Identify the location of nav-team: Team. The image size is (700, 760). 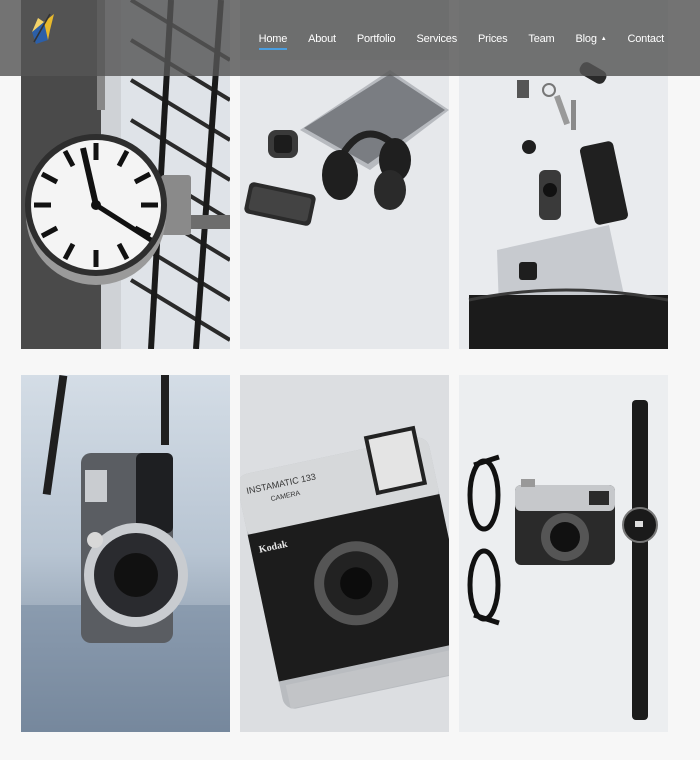
(541, 39).